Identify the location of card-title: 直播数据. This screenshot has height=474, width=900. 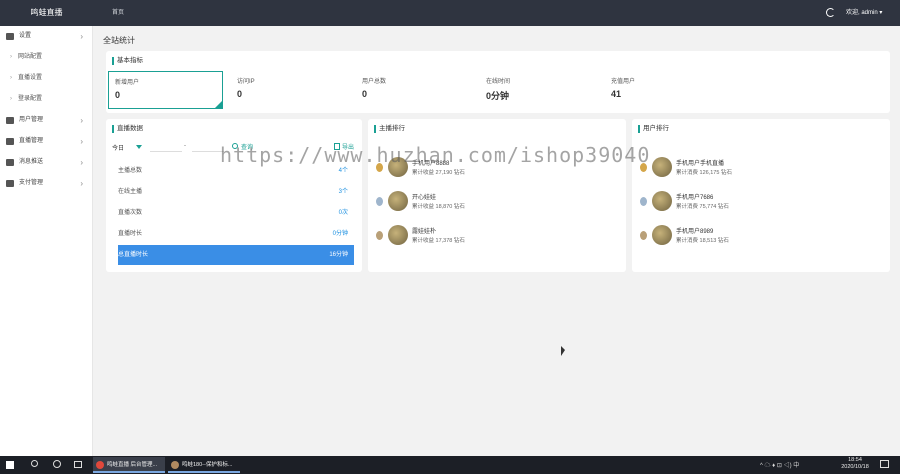
(127, 129).